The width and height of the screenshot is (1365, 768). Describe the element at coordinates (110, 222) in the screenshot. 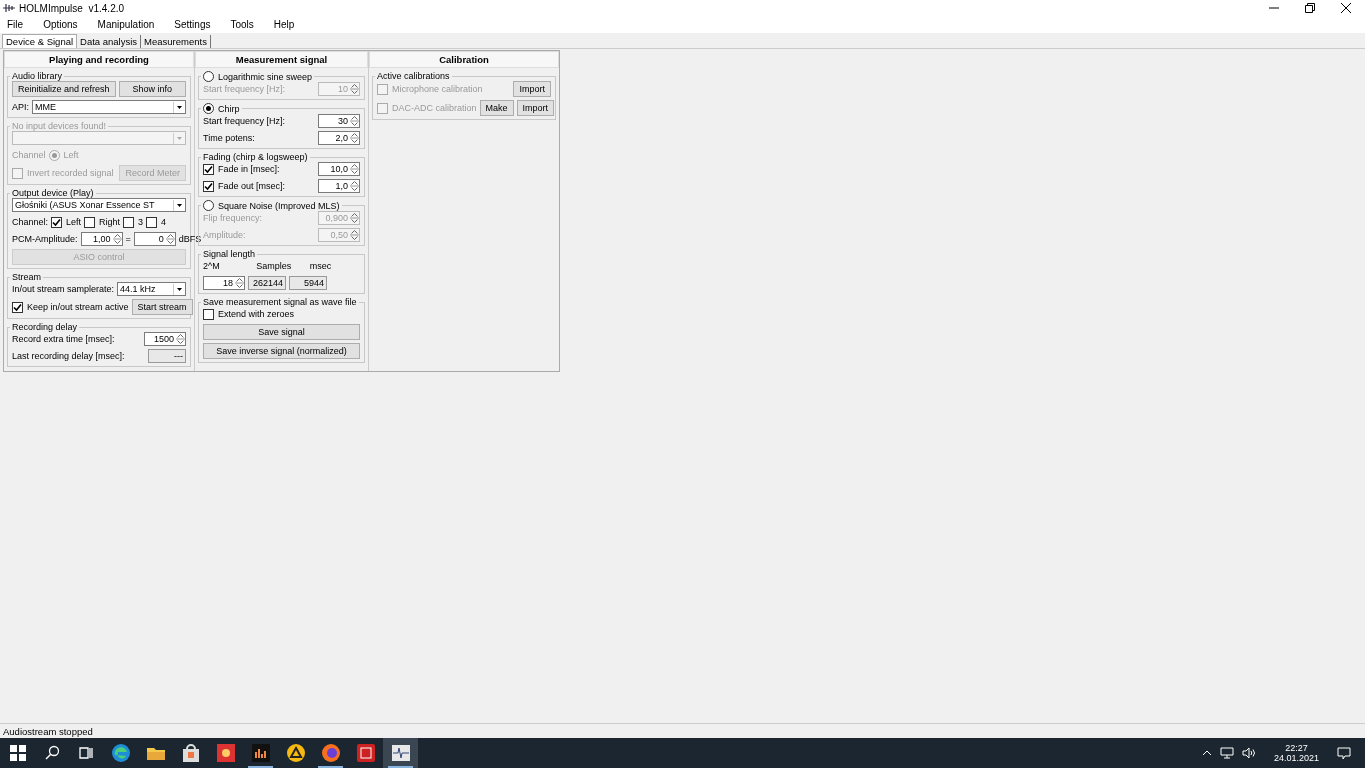

I see `checkbox-label: Right` at that location.